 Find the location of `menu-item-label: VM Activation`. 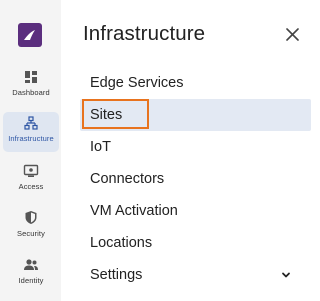

menu-item-label: VM Activation is located at coordinates (134, 211).